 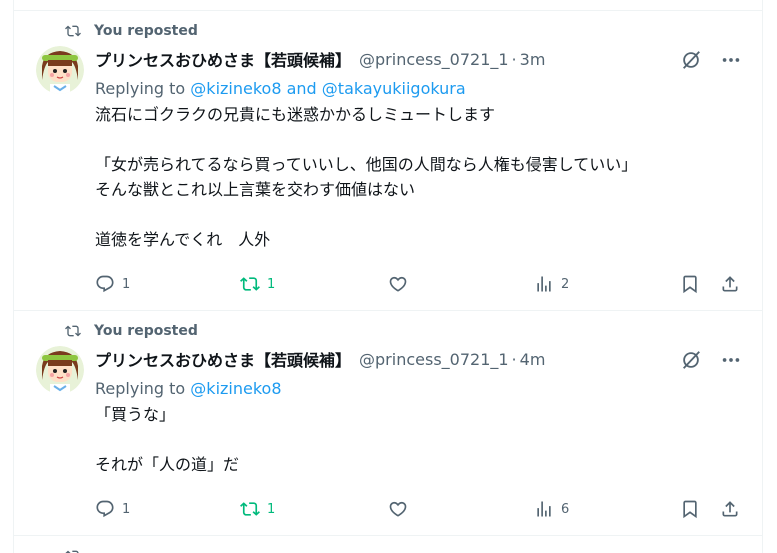 I want to click on replying-joiner: and, so click(x=301, y=88).